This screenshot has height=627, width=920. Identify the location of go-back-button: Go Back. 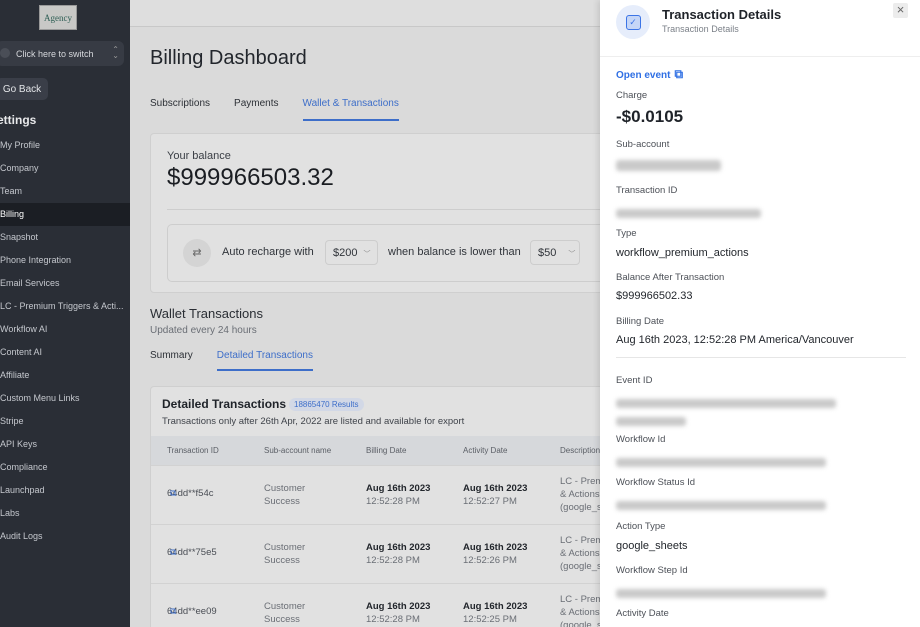
(24, 89).